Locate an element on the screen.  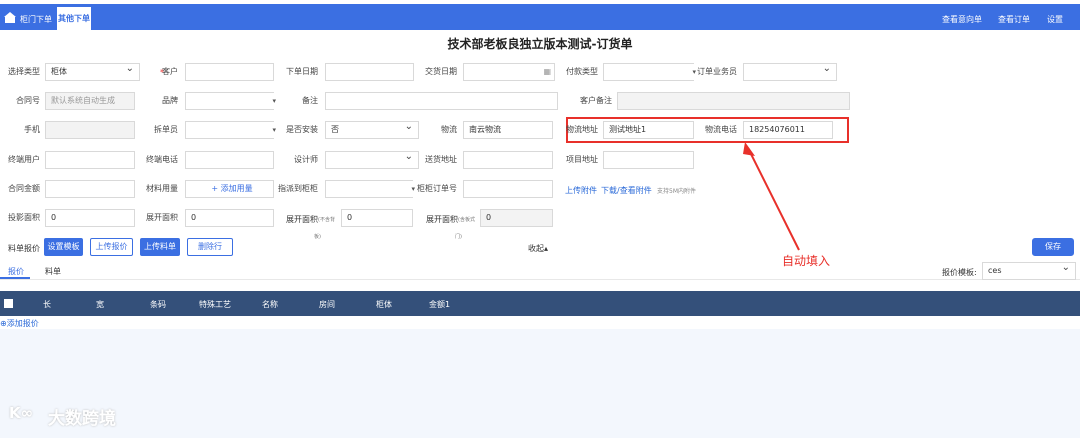
unfold-note: (不含背 is located at coordinates (326, 220).